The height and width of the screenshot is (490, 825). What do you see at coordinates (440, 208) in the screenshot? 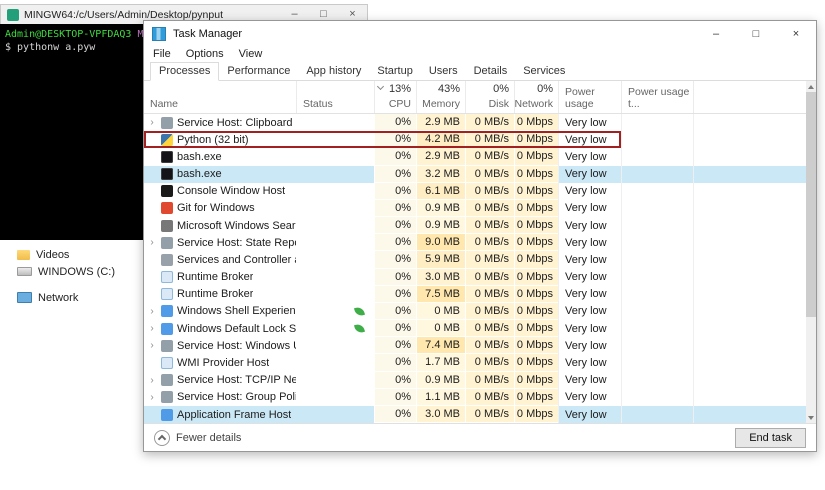
I see `memory-cell: 0.9 MB` at bounding box center [440, 208].